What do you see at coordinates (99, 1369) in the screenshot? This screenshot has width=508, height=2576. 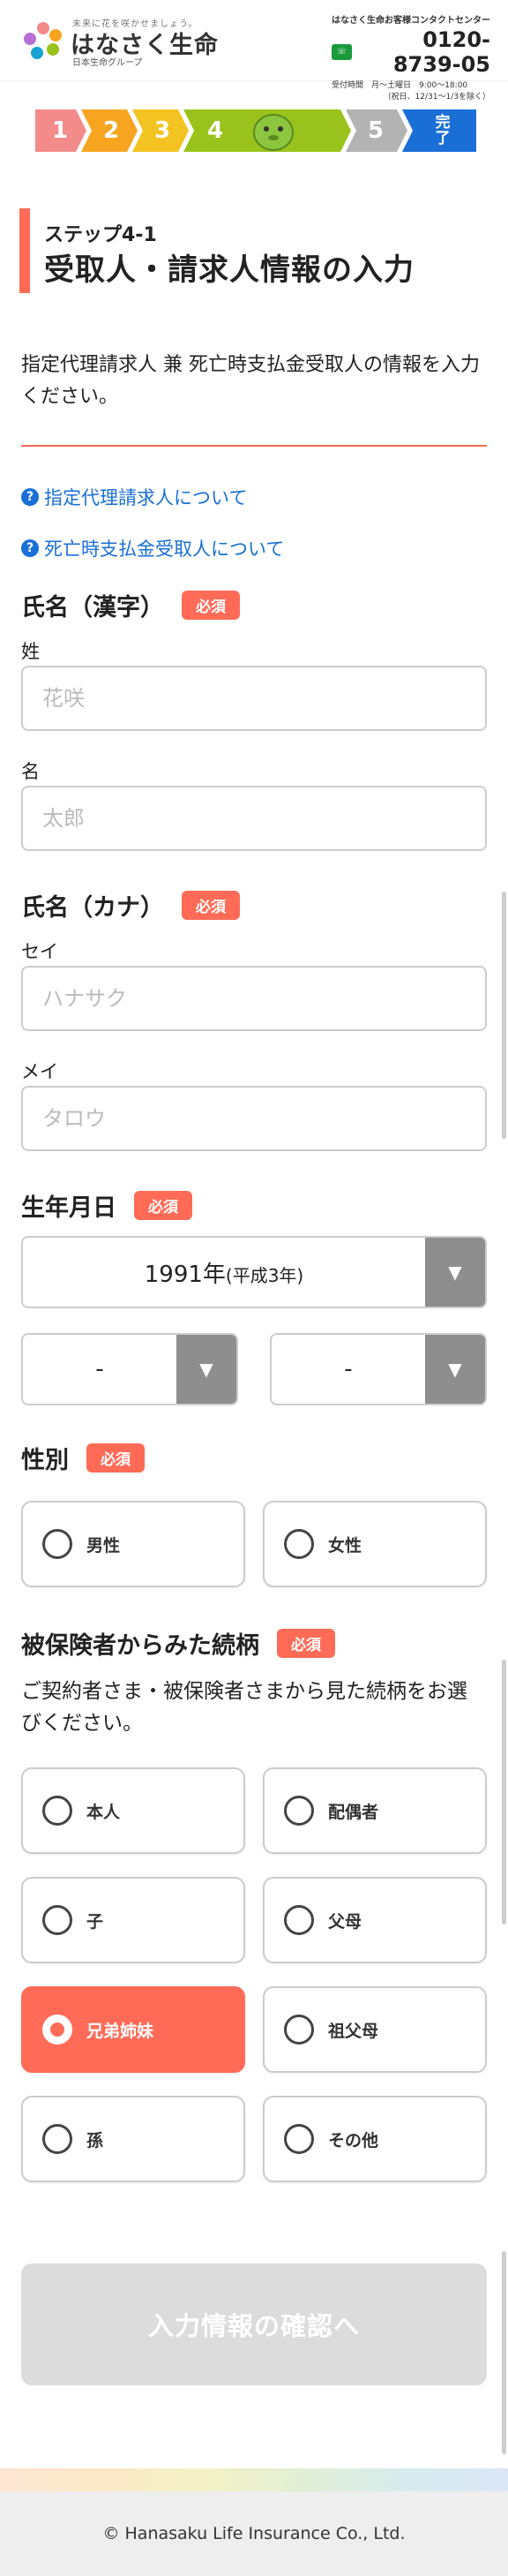 I see `birth-month-value: -` at bounding box center [99, 1369].